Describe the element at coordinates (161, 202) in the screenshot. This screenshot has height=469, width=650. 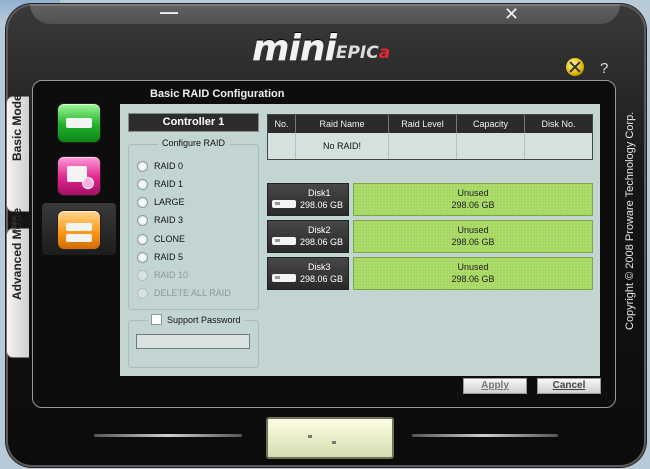
I see `radio-large: LARGE` at that location.